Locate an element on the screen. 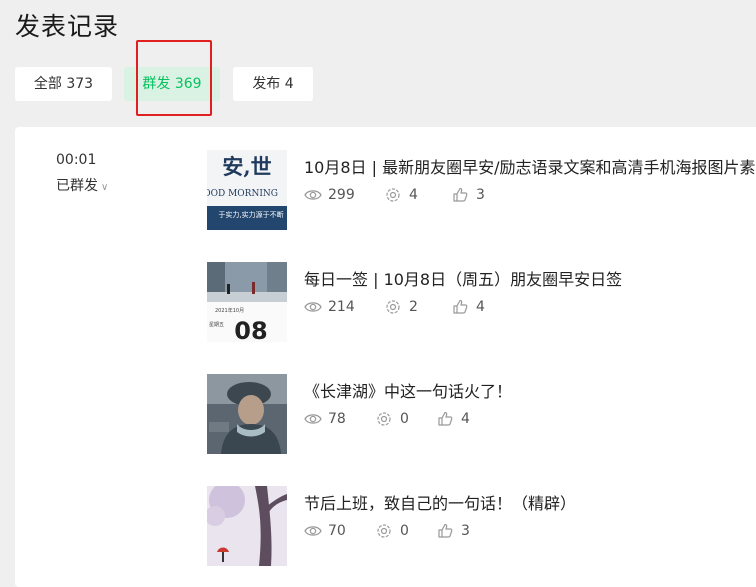 The height and width of the screenshot is (587, 756). publish-time: 00:01 is located at coordinates (76, 160).